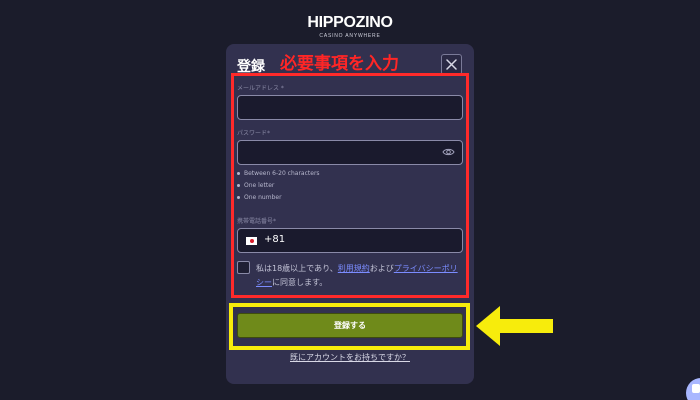  What do you see at coordinates (260, 88) in the screenshot?
I see `email-label: メールアドレス *` at bounding box center [260, 88].